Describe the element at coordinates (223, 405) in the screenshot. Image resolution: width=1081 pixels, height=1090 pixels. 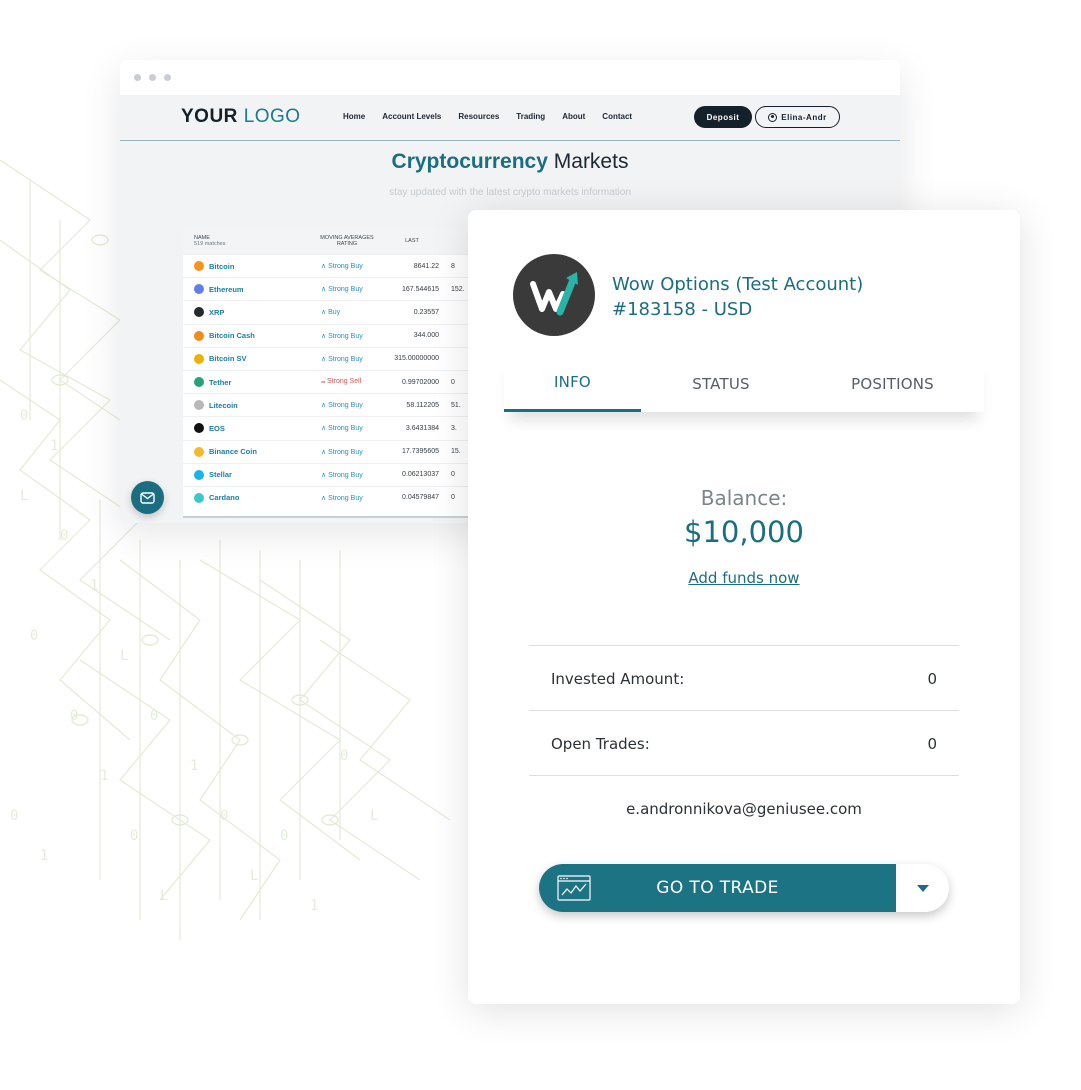
I see `coin-name: Litecoin` at that location.